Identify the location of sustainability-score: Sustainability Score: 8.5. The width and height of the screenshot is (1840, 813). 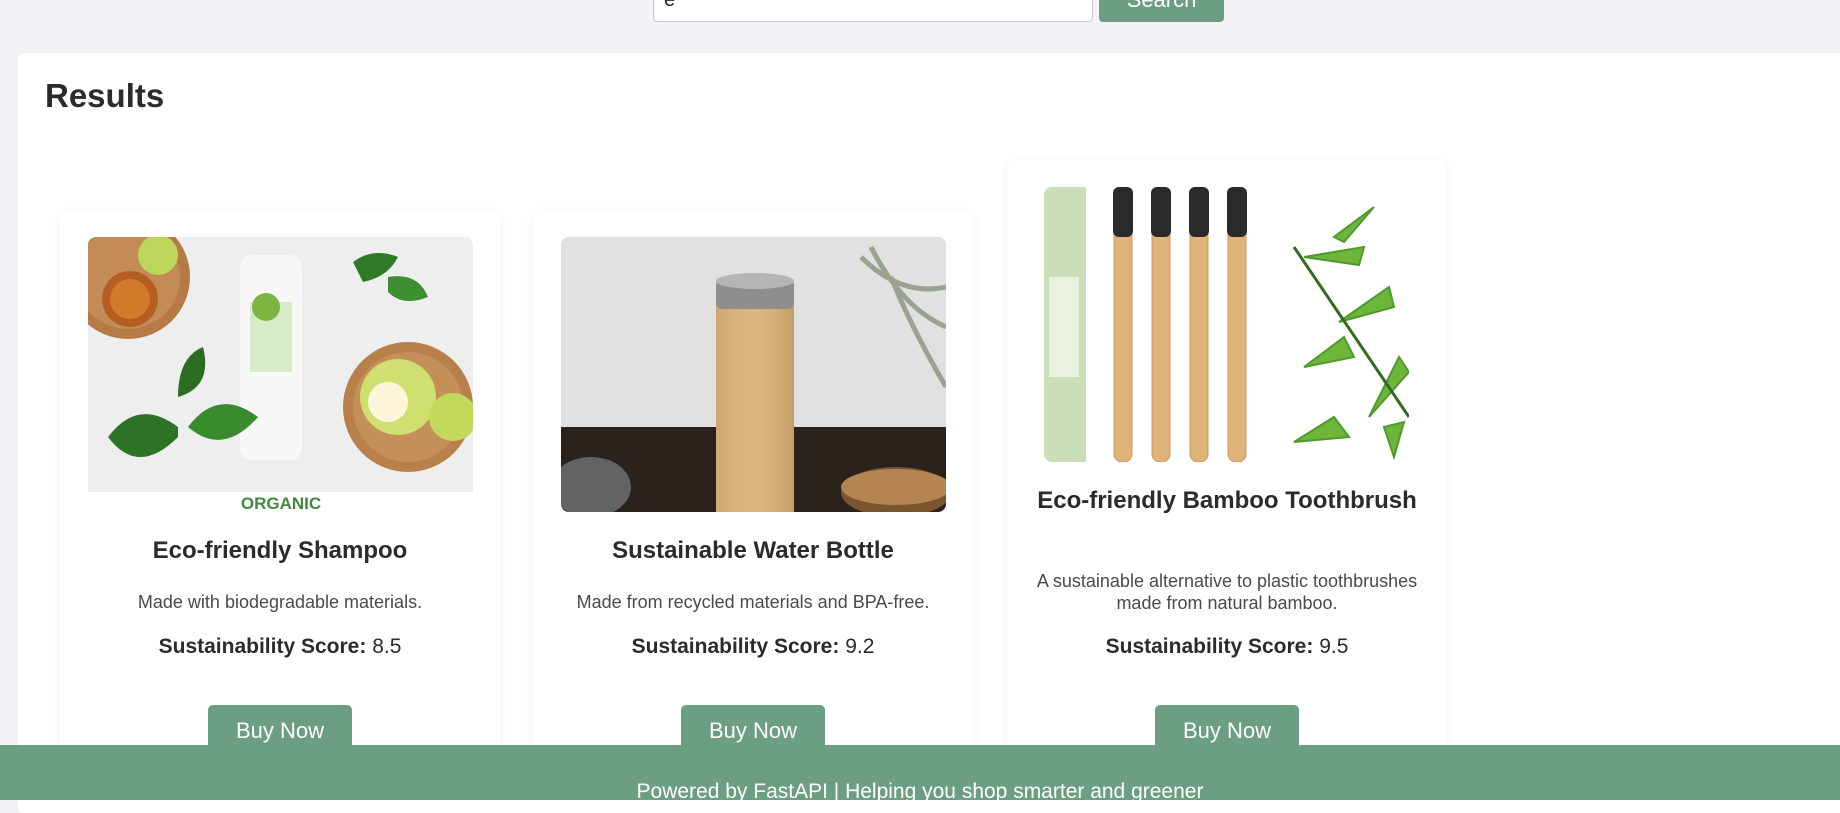
(280, 647).